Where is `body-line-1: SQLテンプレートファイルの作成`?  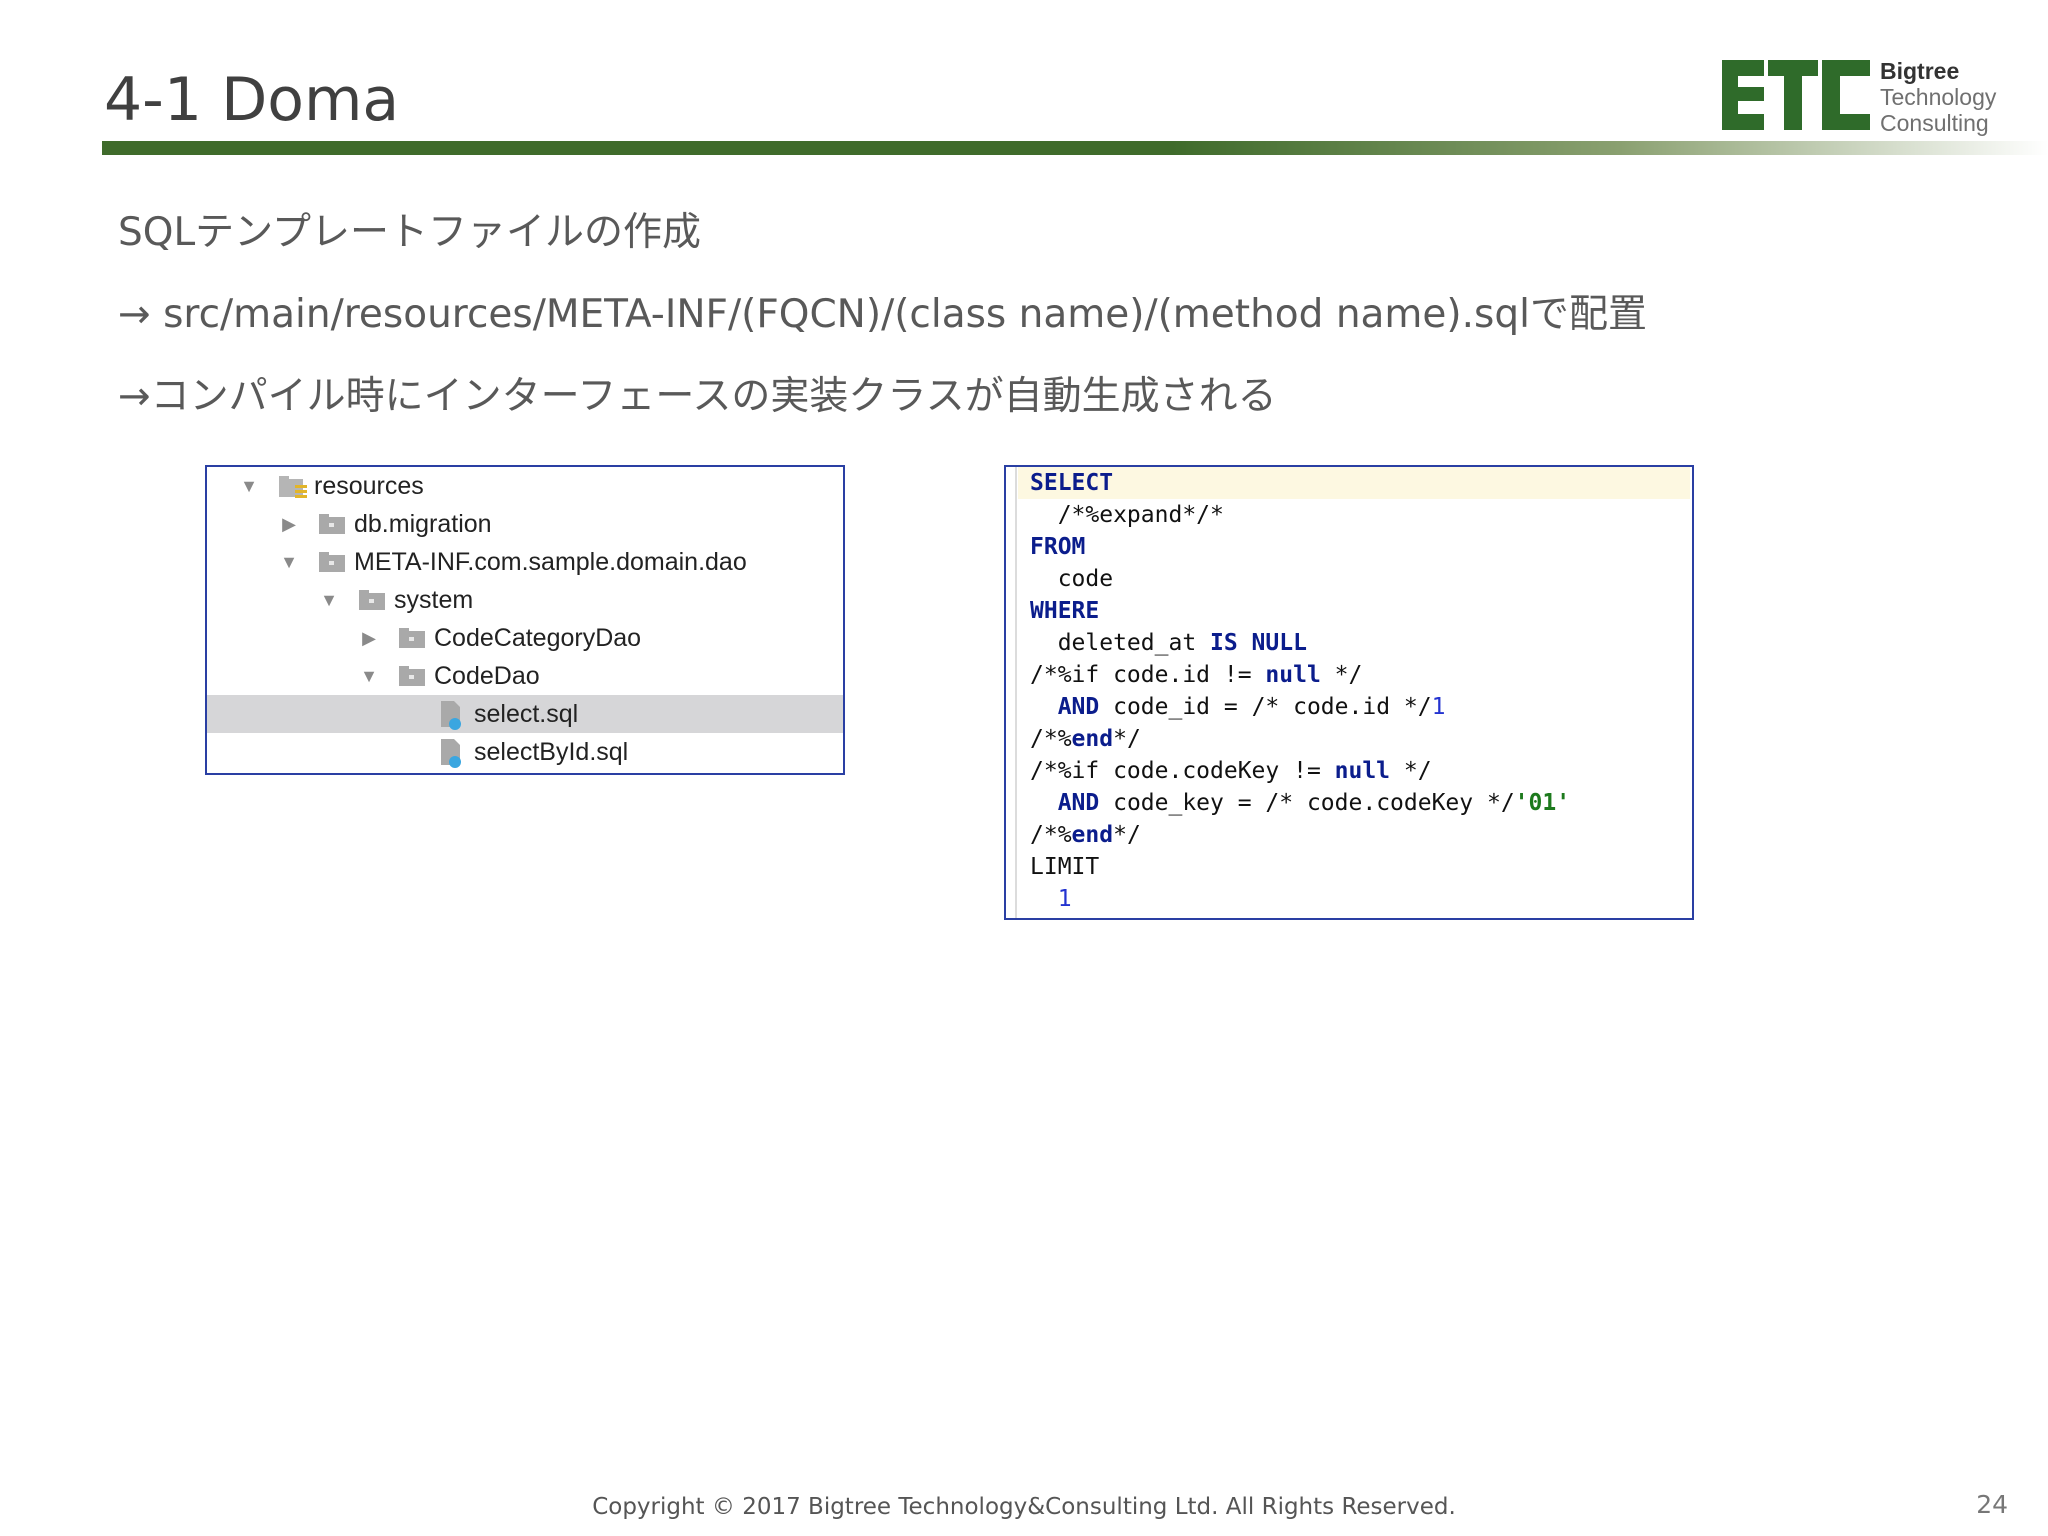
body-line-1: SQLテンプレートファイルの作成 is located at coordinates (410, 232).